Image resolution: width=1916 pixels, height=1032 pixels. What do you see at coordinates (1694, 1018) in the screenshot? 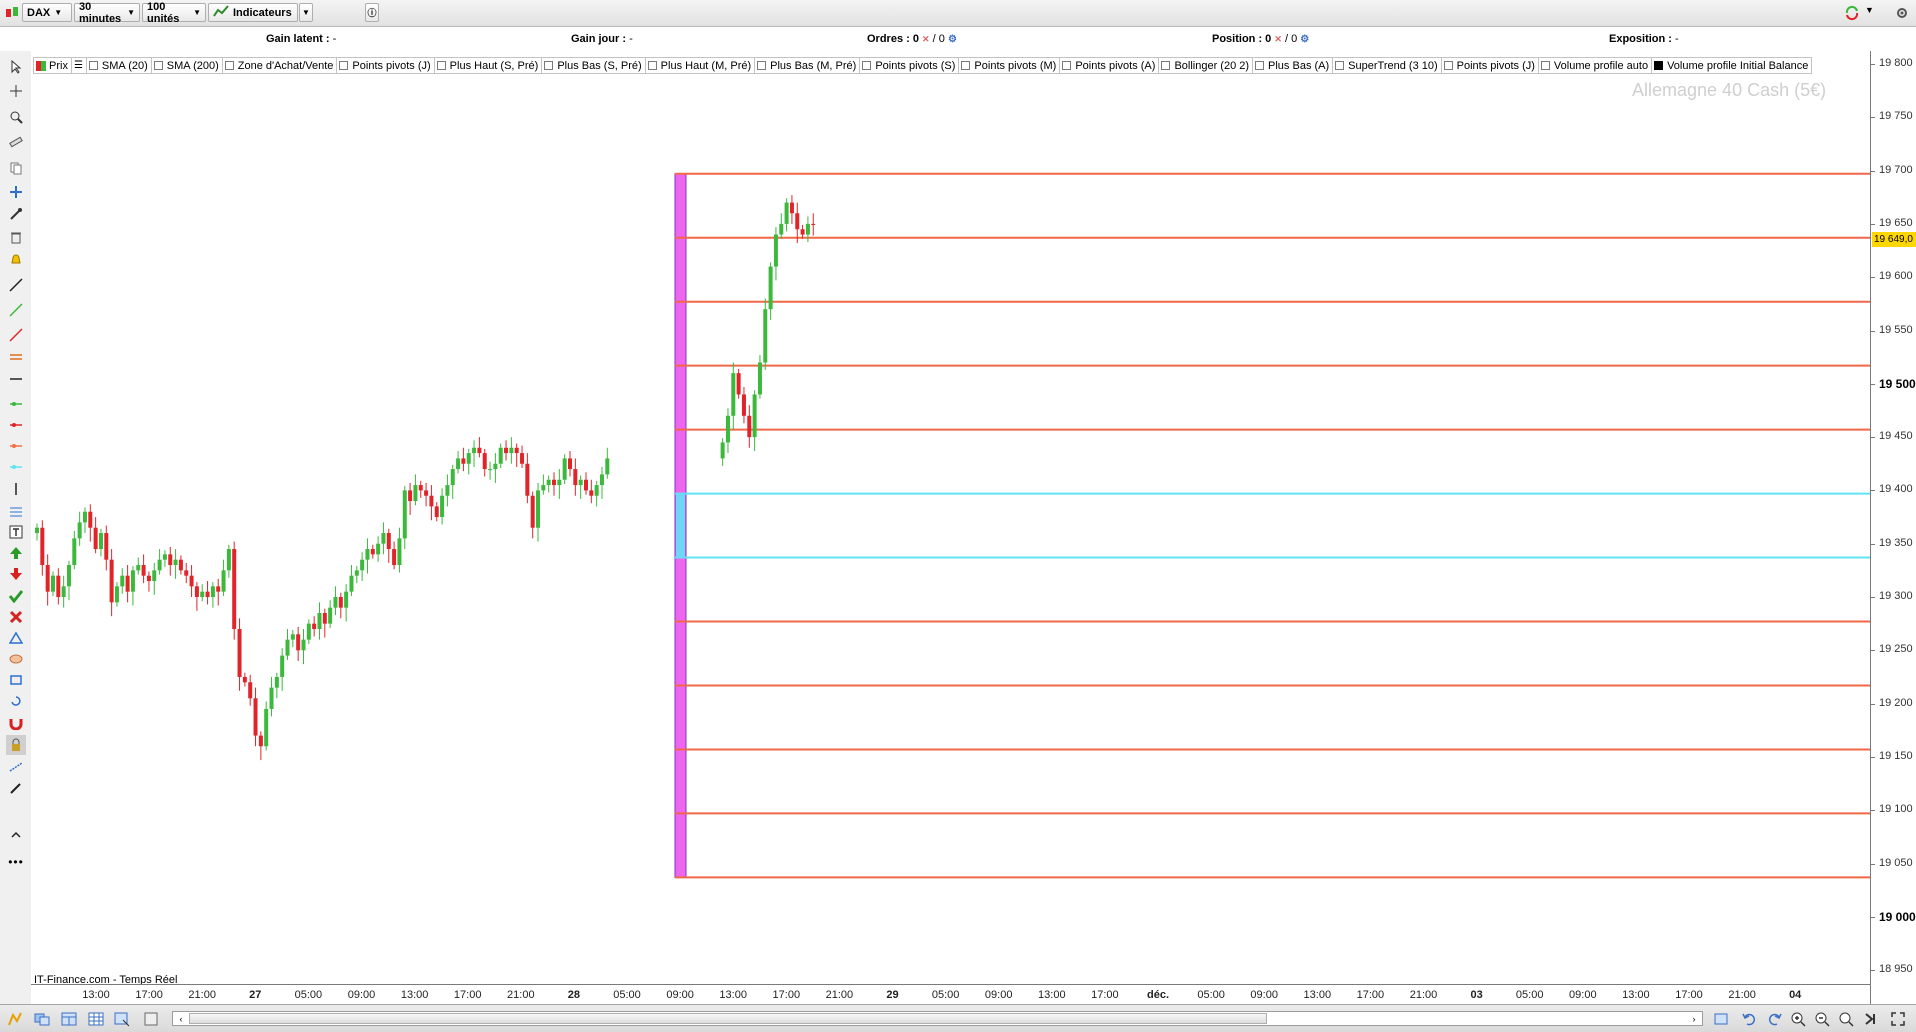
I see `scroll-right-button: ›` at bounding box center [1694, 1018].